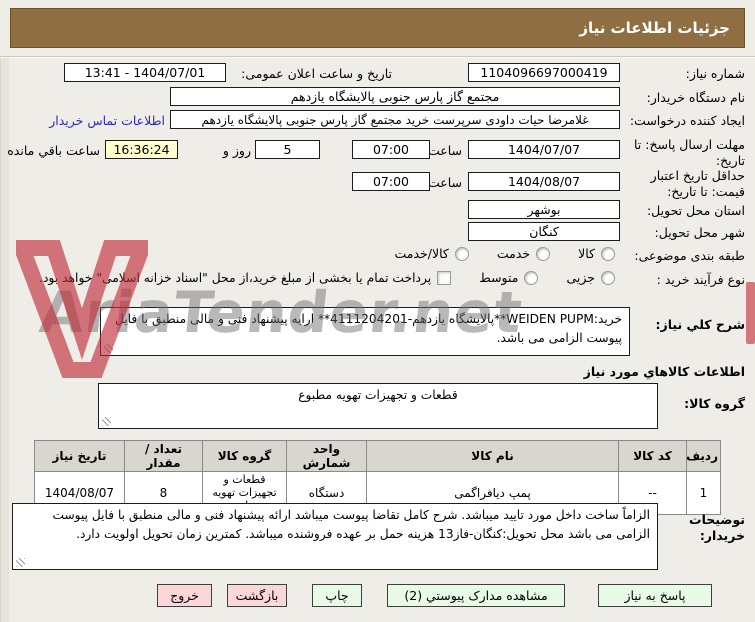 This screenshot has height=622, width=755. I want to click on col-row: ردیف, so click(703, 456).